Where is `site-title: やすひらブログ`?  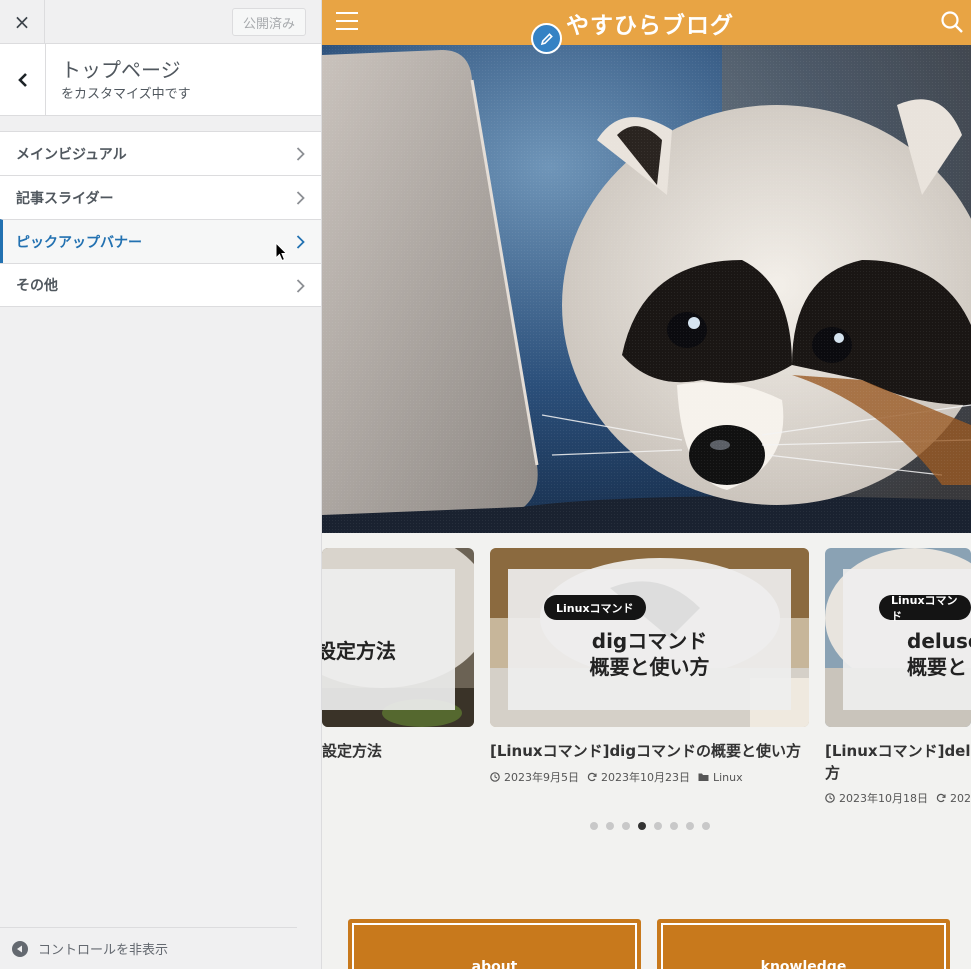 site-title: やすひらブログ is located at coordinates (650, 23).